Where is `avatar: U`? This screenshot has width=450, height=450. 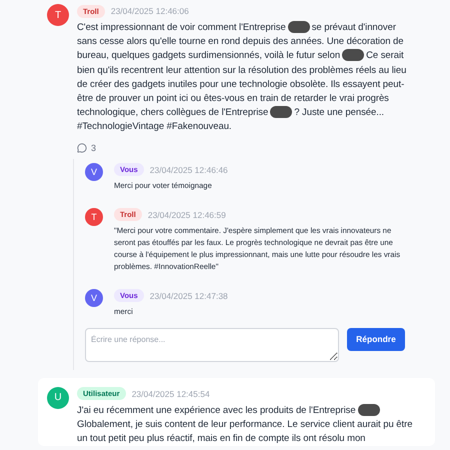
avatar: U is located at coordinates (58, 397).